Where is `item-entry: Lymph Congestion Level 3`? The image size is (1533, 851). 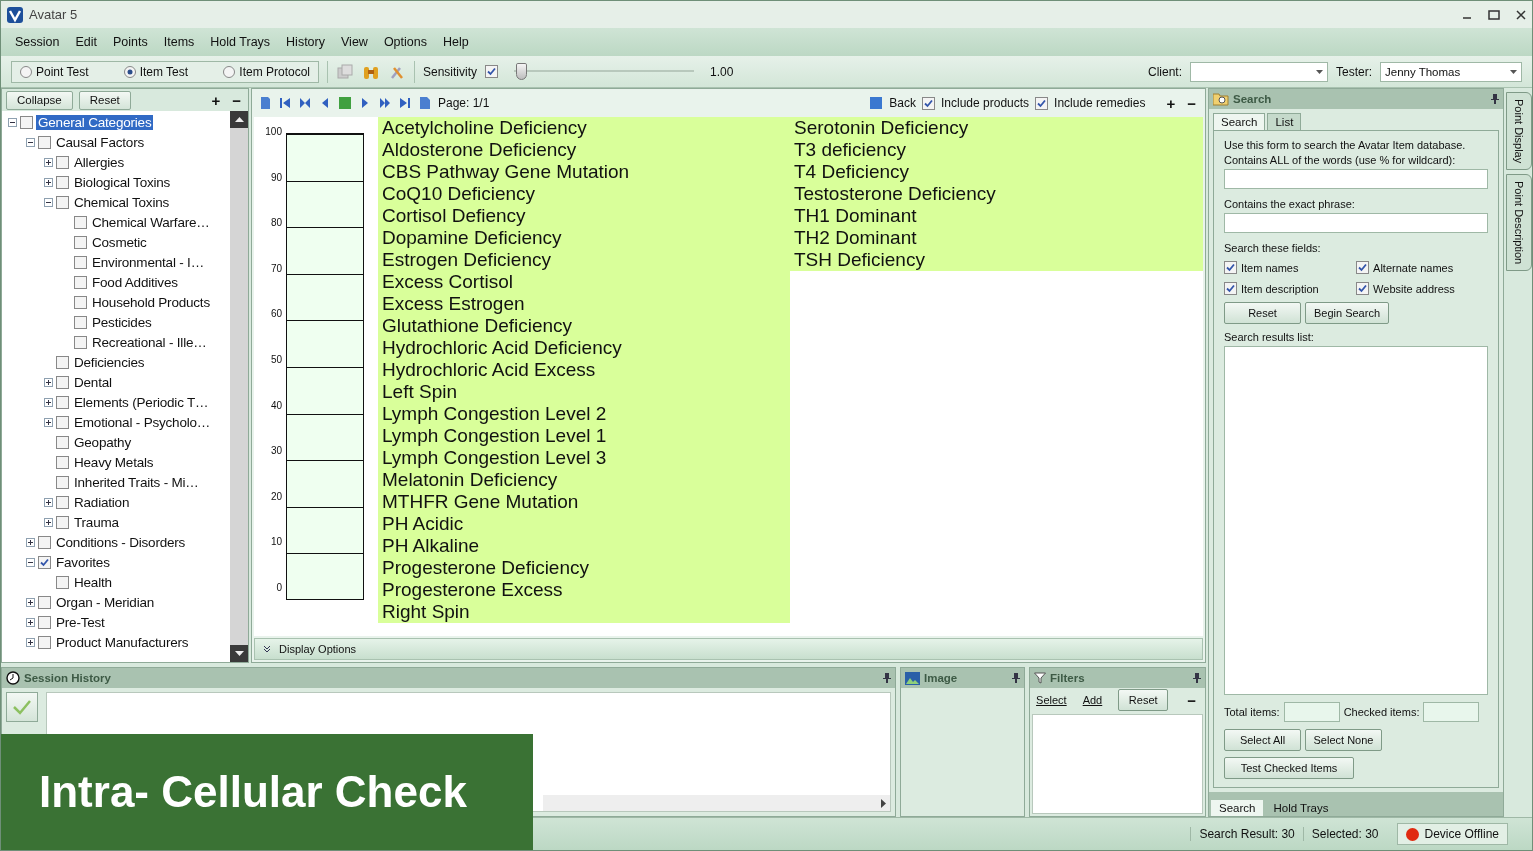
item-entry: Lymph Congestion Level 3 is located at coordinates (584, 458).